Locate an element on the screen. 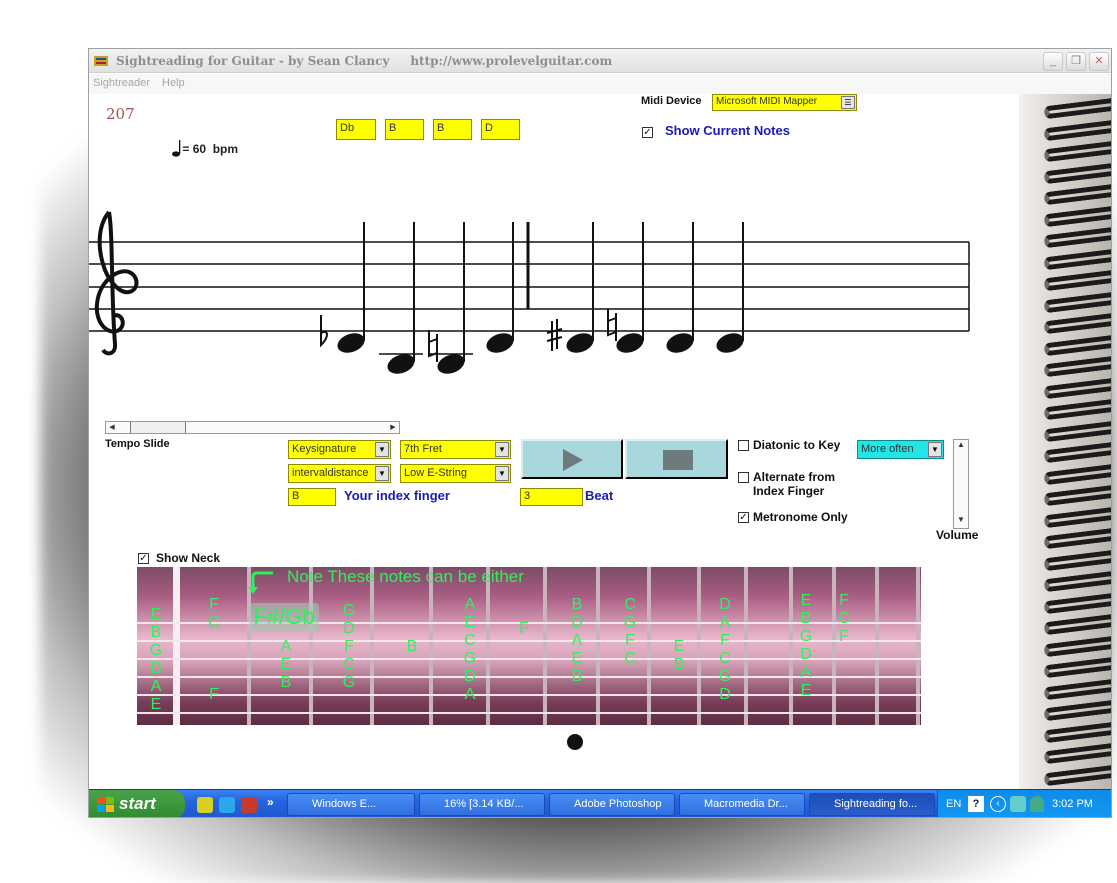 Image resolution: width=1117 pixels, height=883 pixels. network-icon is located at coordinates (1018, 804).